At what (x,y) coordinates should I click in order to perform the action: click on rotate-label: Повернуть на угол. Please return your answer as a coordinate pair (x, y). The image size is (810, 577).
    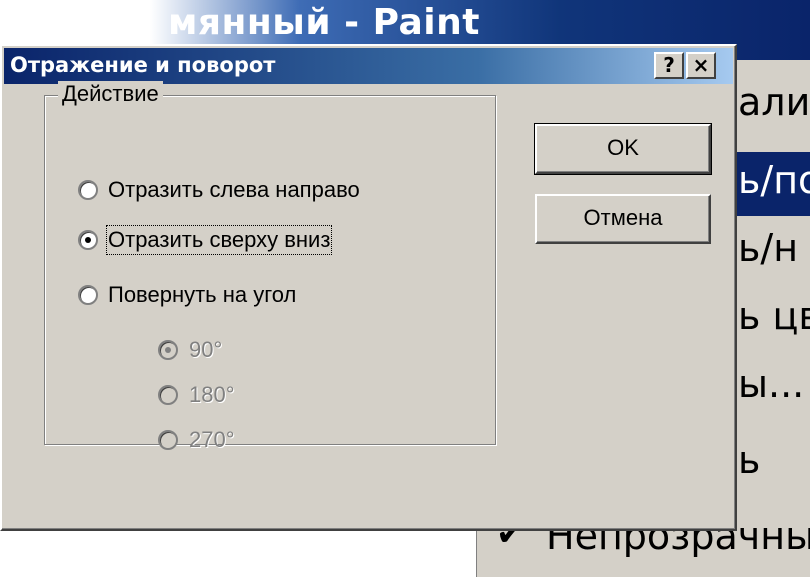
    Looking at the image, I should click on (202, 295).